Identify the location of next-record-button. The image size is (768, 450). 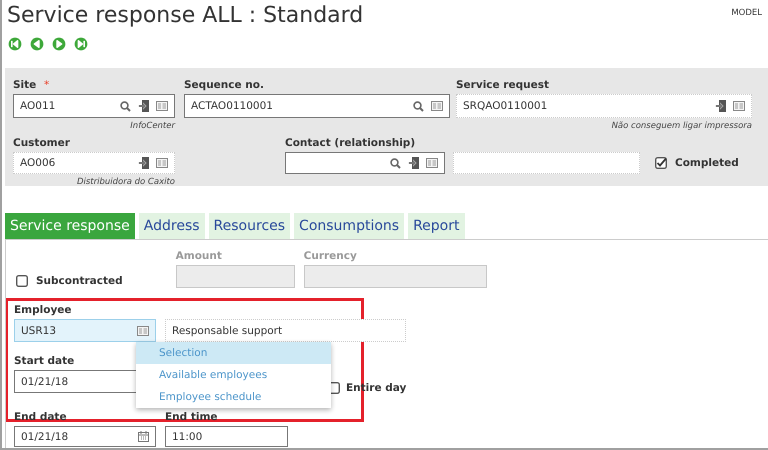
(59, 44).